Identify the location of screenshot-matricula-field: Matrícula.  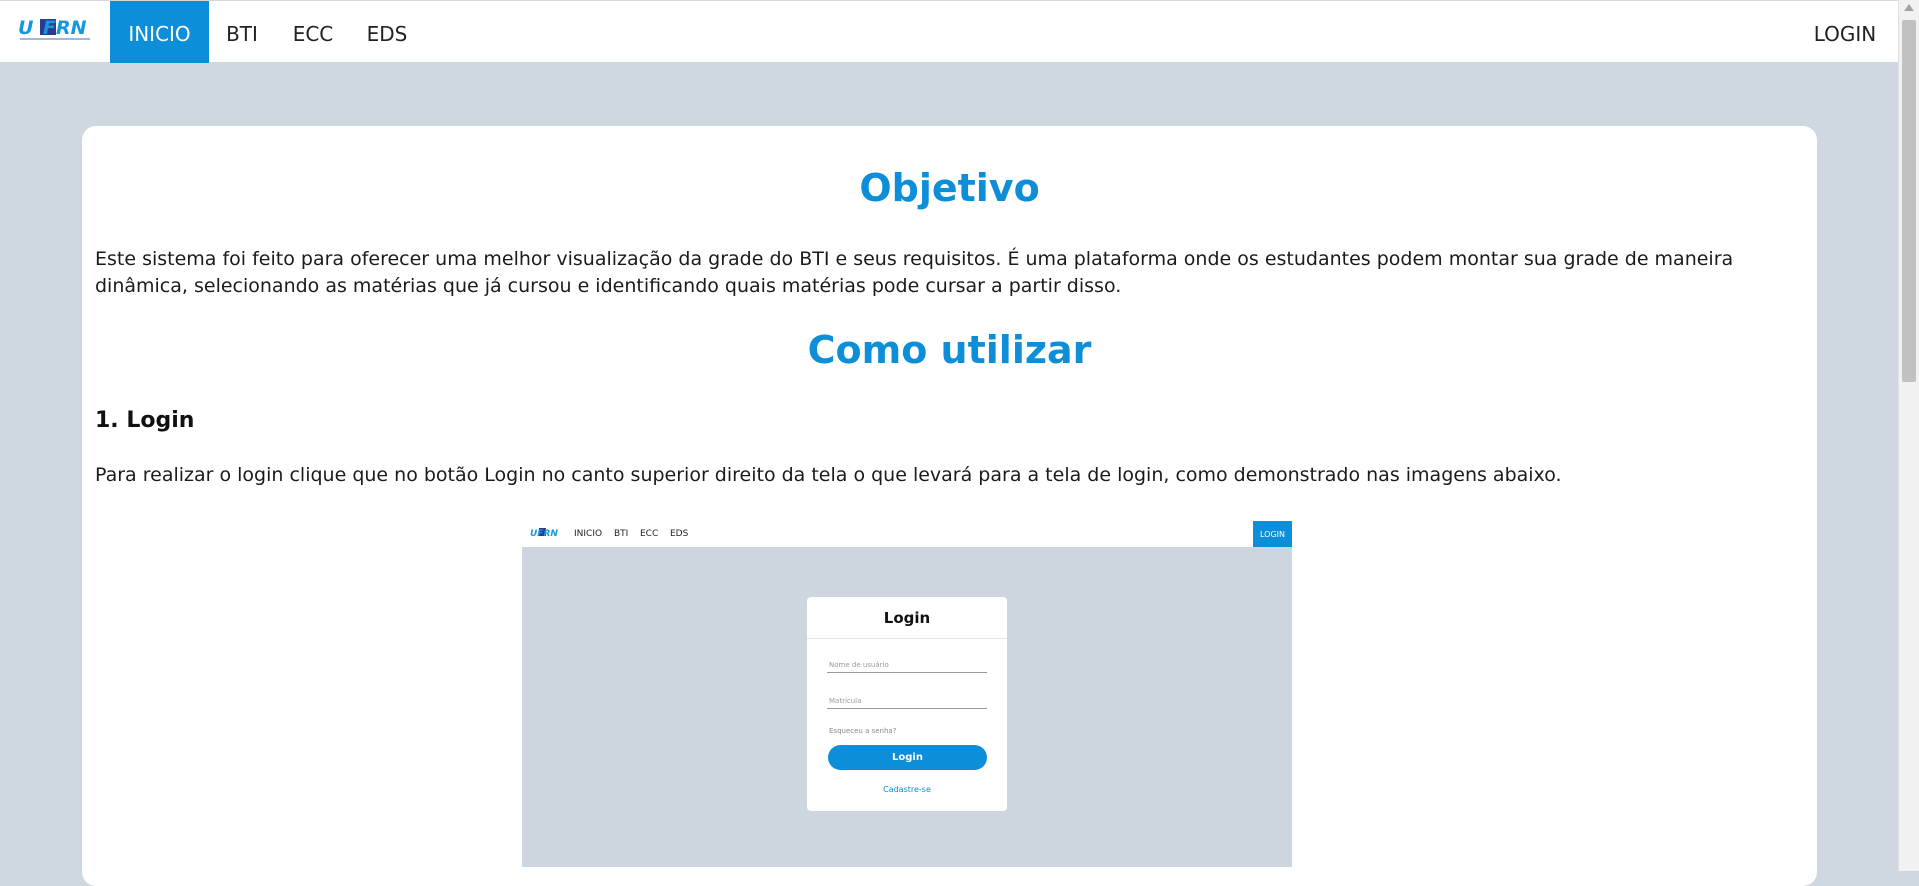
(907, 701).